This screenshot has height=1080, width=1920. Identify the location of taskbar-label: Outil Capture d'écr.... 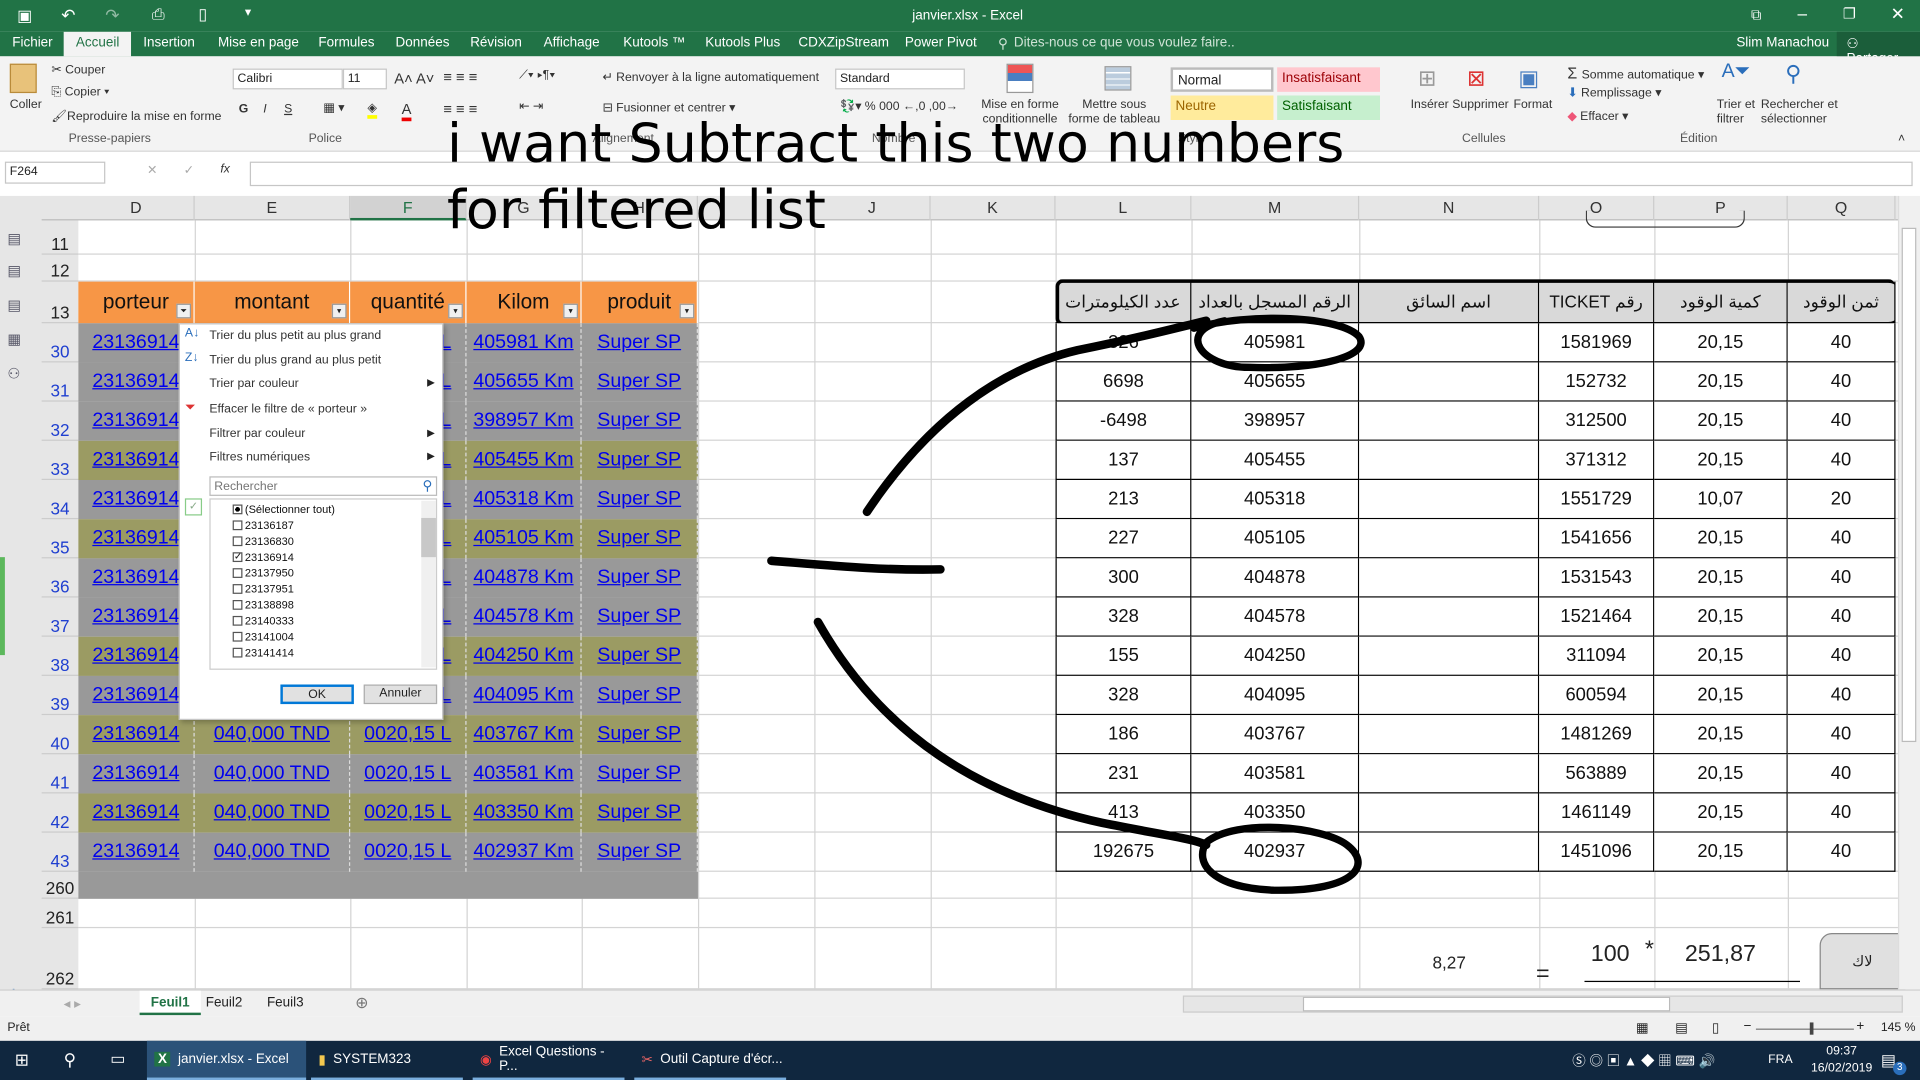
(721, 1059).